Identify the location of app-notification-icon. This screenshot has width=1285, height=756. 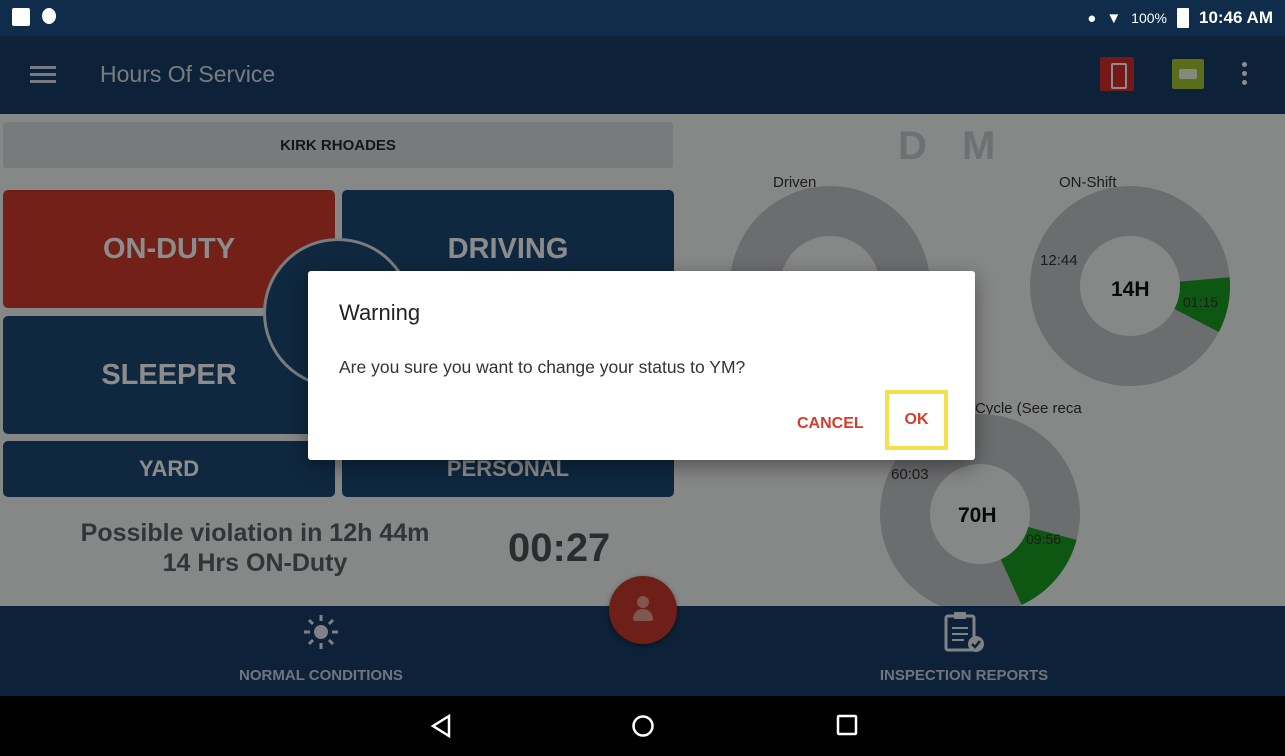
(49, 16).